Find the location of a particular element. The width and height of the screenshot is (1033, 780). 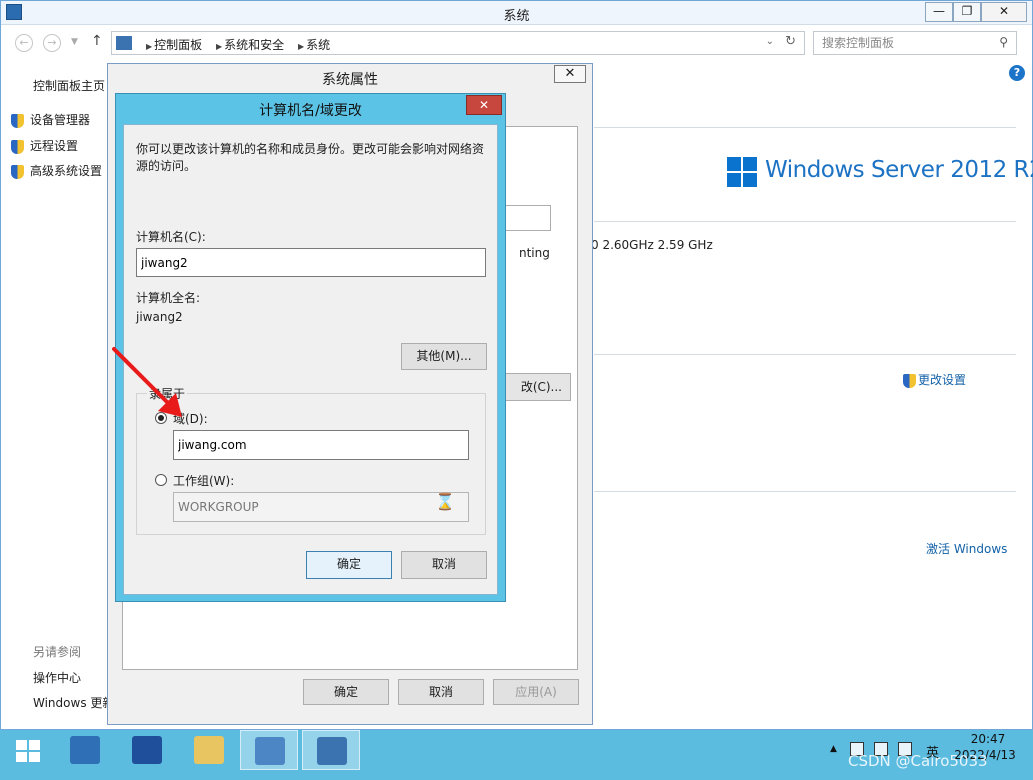

sidebar-item-label: 高级系统设置 is located at coordinates (66, 171).